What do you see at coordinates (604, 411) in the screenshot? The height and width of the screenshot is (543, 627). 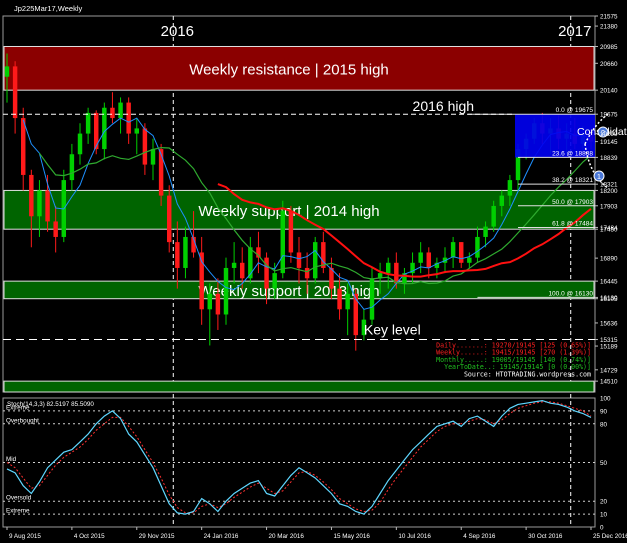 I see `stoch-tick-label: 90` at bounding box center [604, 411].